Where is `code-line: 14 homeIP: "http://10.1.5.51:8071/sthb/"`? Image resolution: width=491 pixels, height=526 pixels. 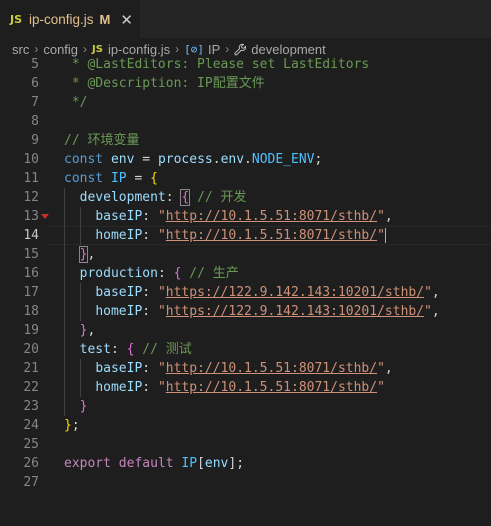
code-line: 14 homeIP: "http://10.1.5.51:8071/sthb/" is located at coordinates (245, 235).